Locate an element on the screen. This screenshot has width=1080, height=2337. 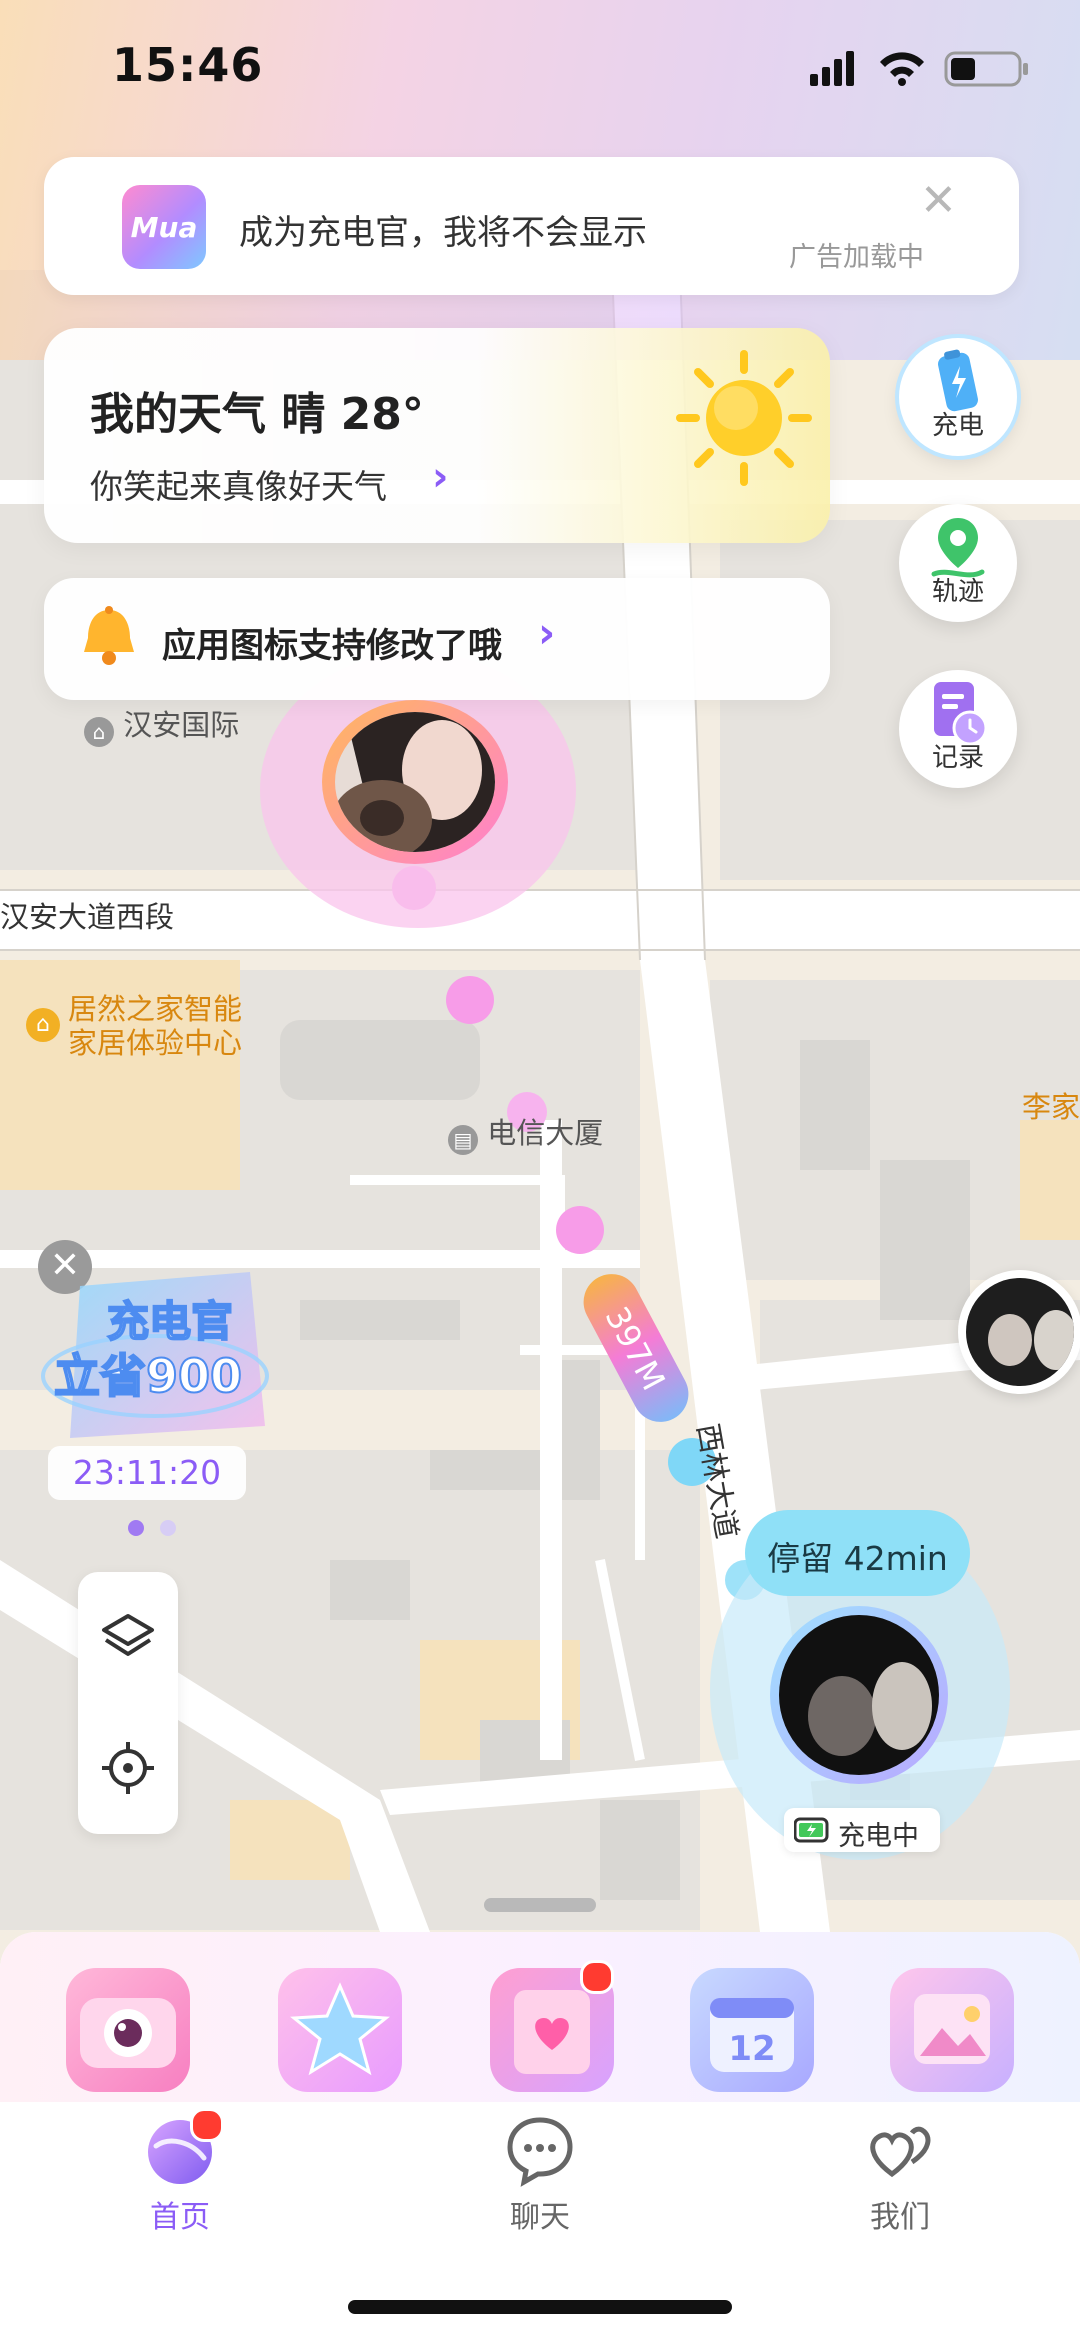
map-label-telecom: ▤ 电信大厦 is located at coordinates (525, 1132).